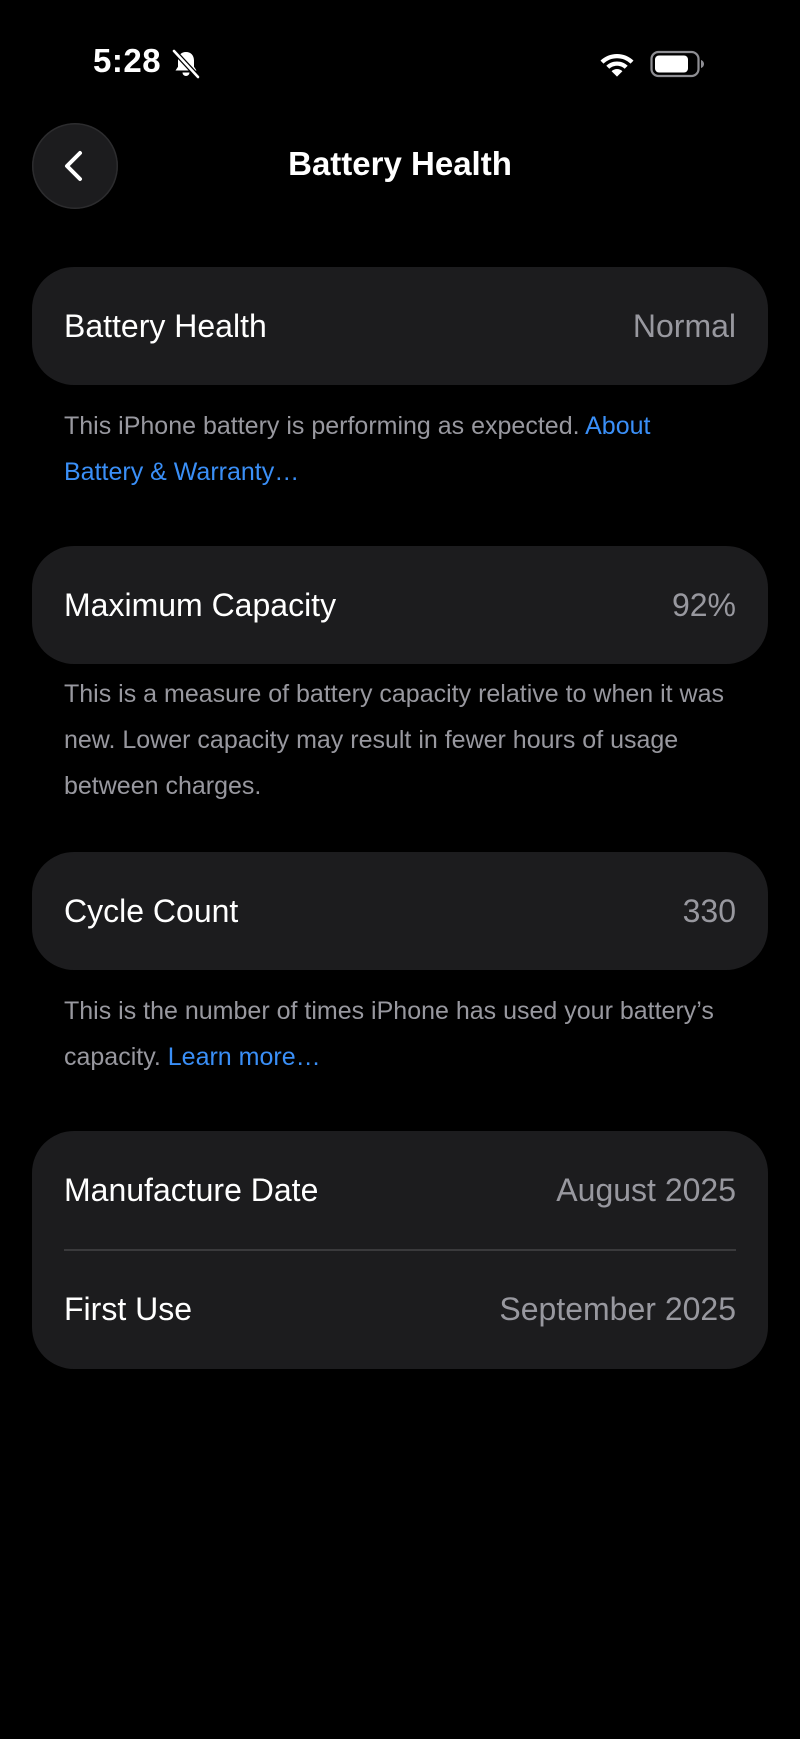 The height and width of the screenshot is (1739, 800). Describe the element at coordinates (646, 1189) in the screenshot. I see `manufacture-date-value: August 2025` at that location.